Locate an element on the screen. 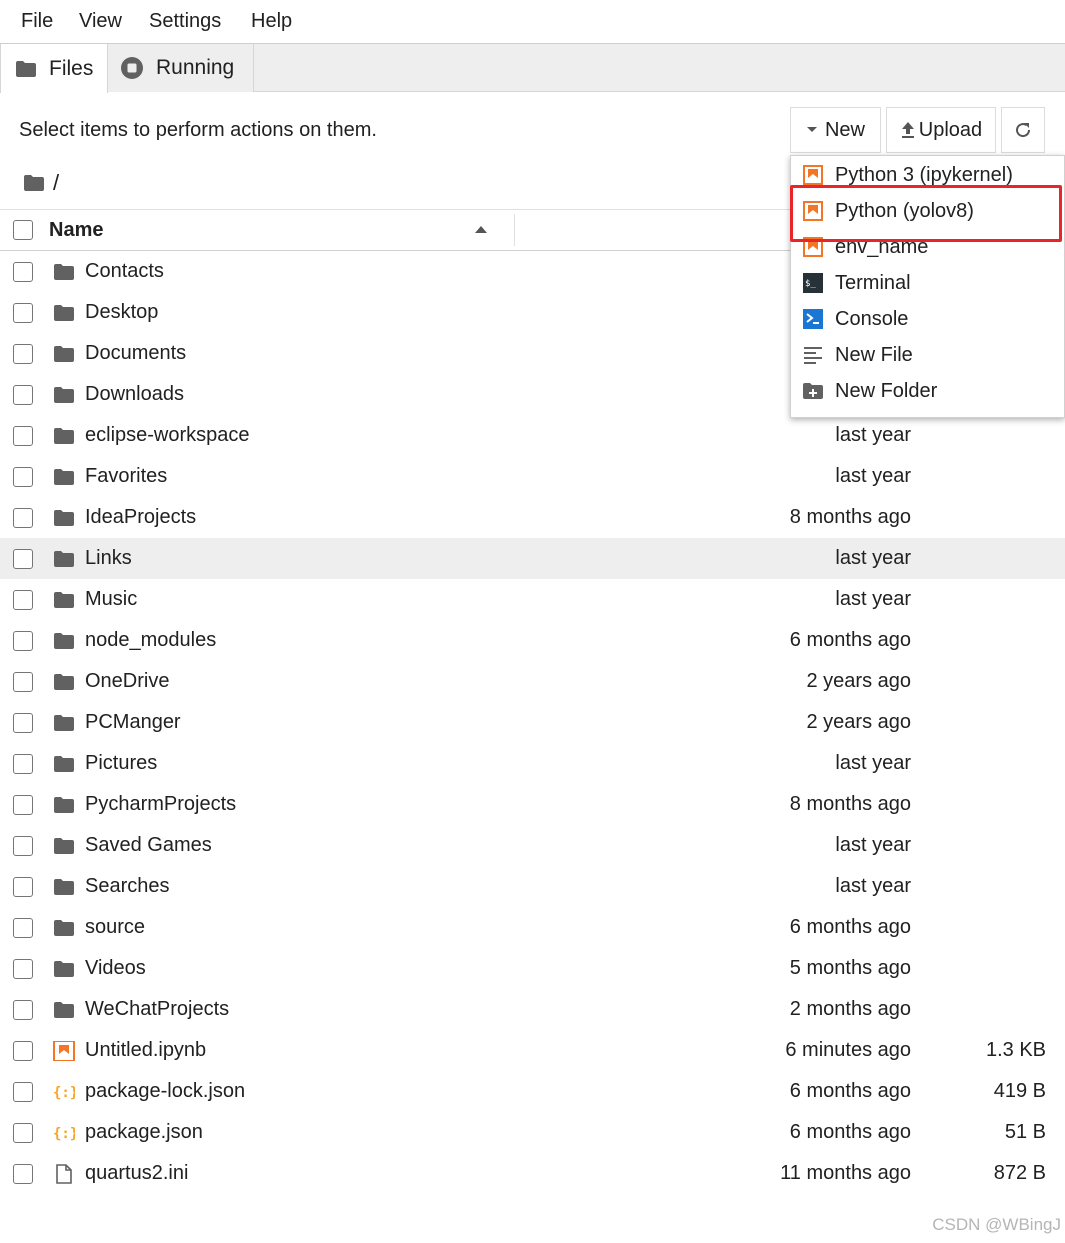  caret-down-icon is located at coordinates (811, 129).